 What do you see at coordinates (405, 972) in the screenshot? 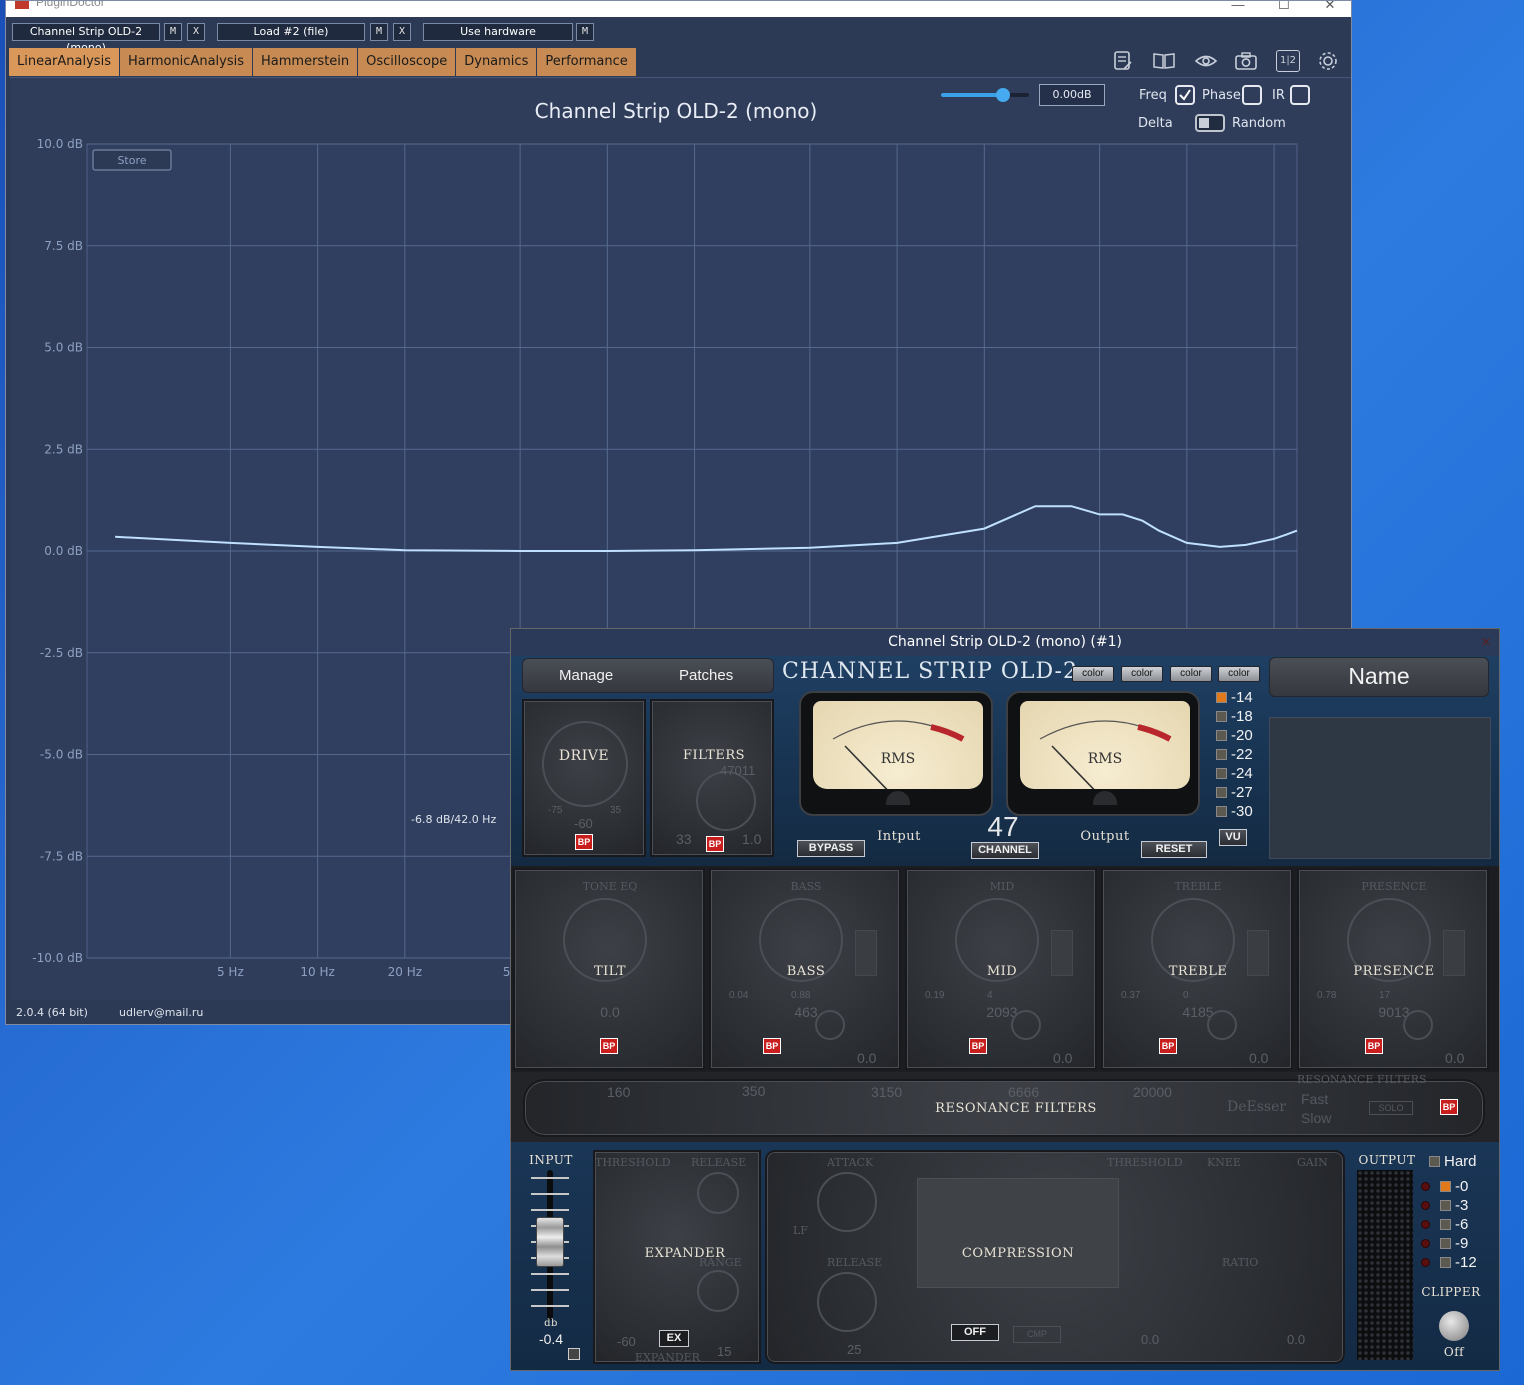
I see `x-tick-label: 20 Hz` at bounding box center [405, 972].